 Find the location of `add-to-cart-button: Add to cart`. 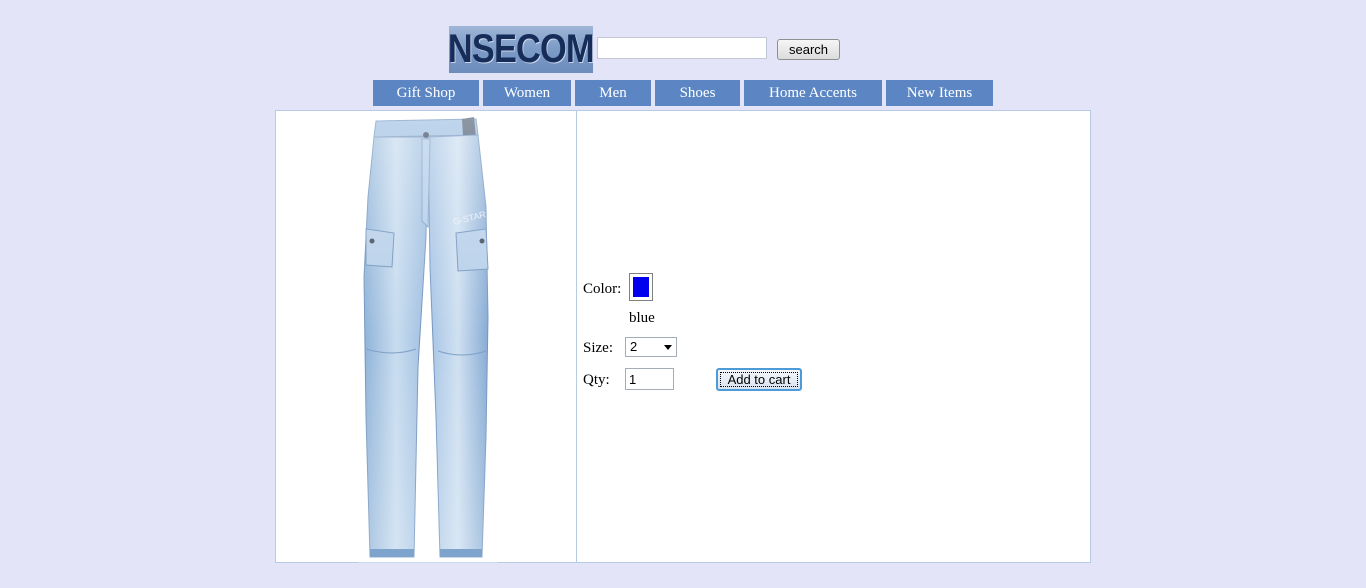

add-to-cart-button: Add to cart is located at coordinates (759, 379).